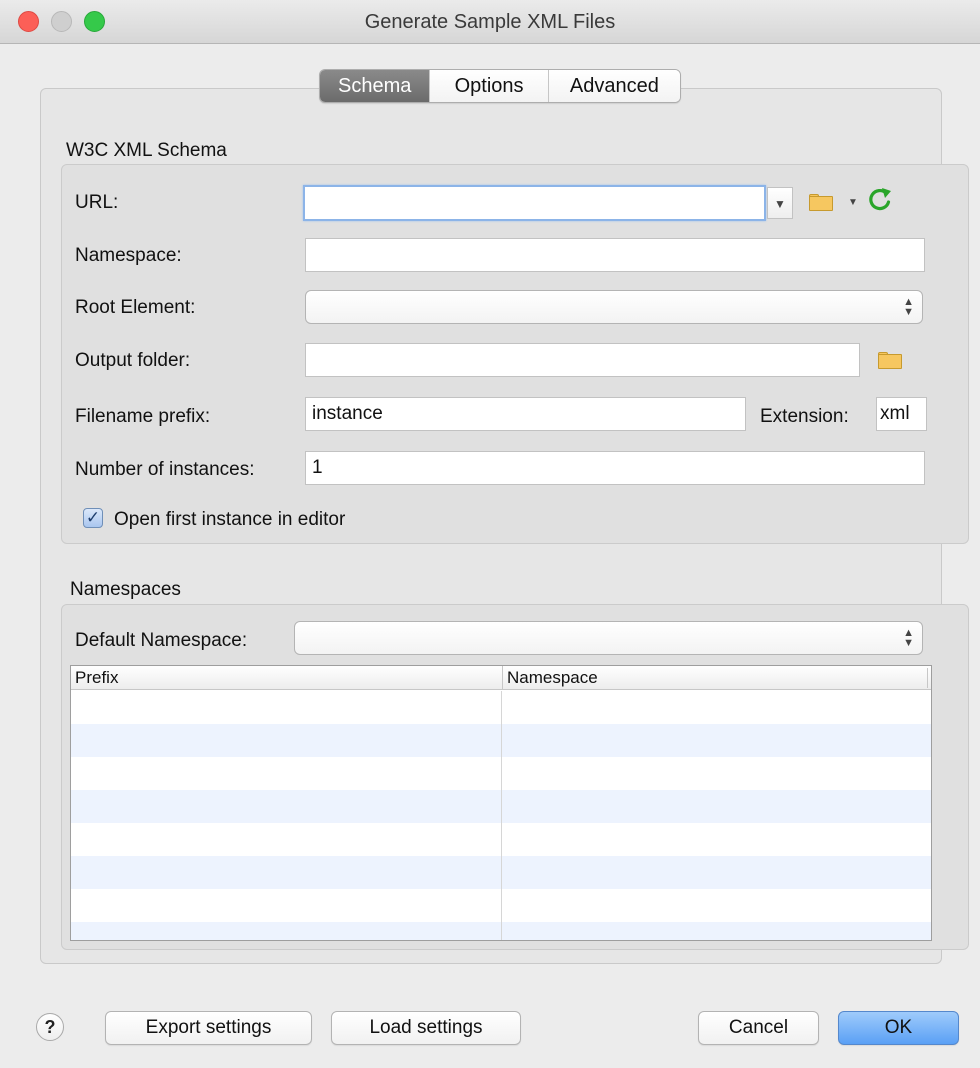  Describe the element at coordinates (489, 86) in the screenshot. I see `tab-options: Options` at that location.